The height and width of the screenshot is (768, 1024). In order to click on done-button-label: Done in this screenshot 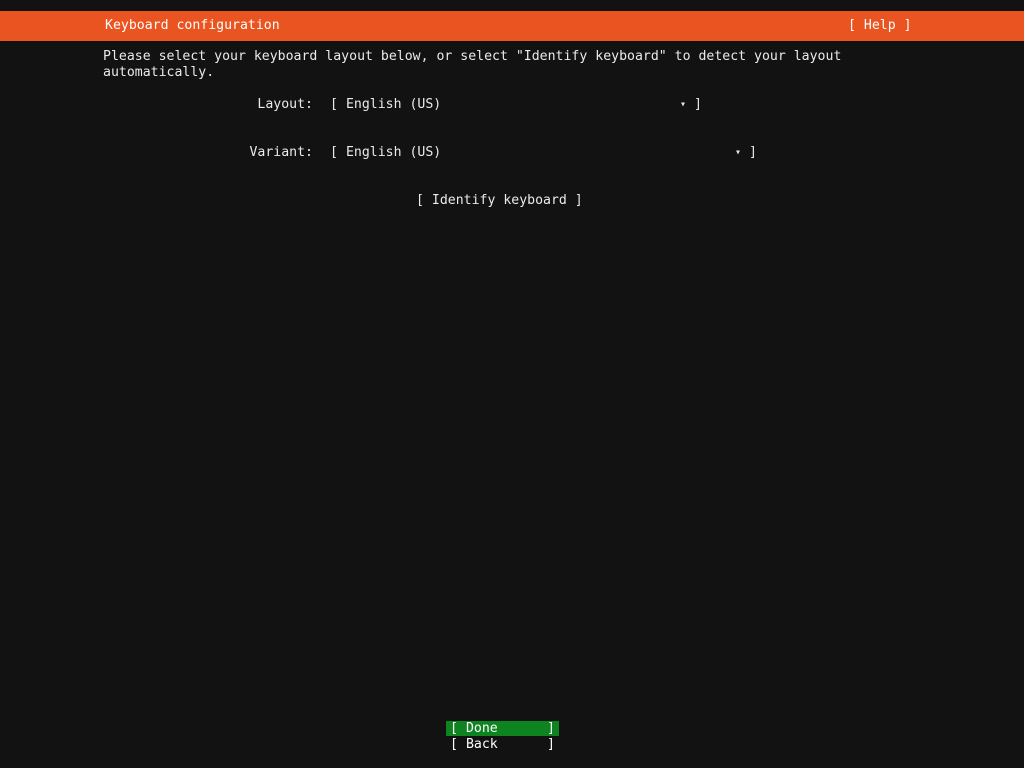, I will do `click(481, 728)`.